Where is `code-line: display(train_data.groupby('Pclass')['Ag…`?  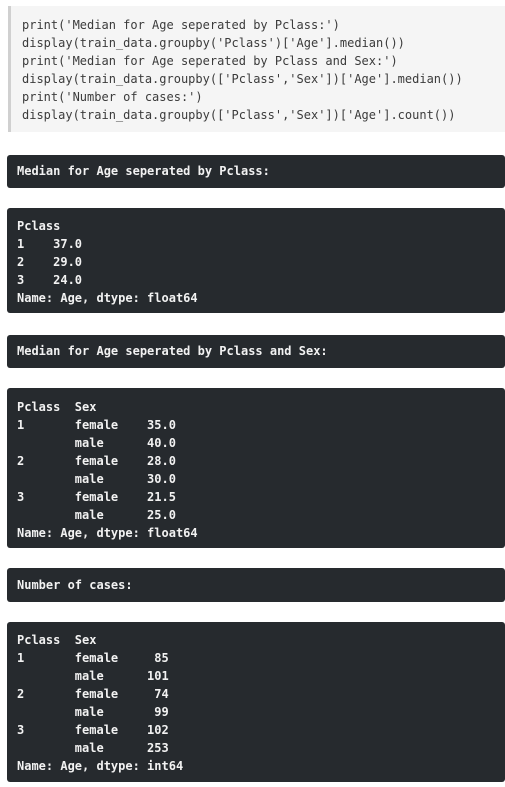
code-line: display(train_data.groupby('Pclass')['Ag… is located at coordinates (213, 43).